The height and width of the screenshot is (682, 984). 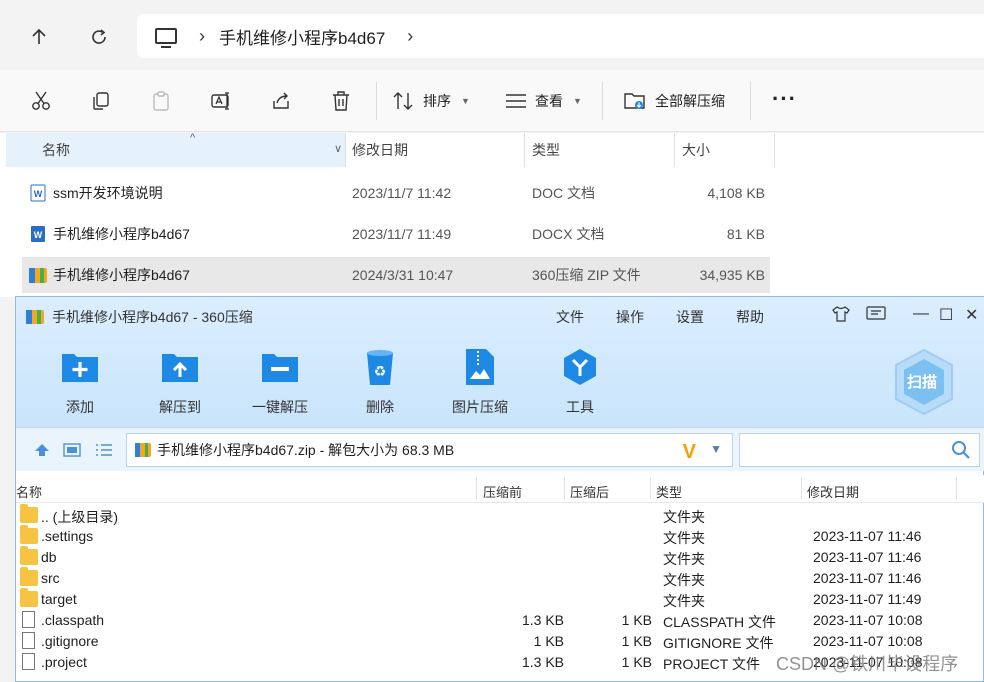 I want to click on zip-entry-row: target 文件夹 2023-11-07 11:49, so click(x=500, y=599).